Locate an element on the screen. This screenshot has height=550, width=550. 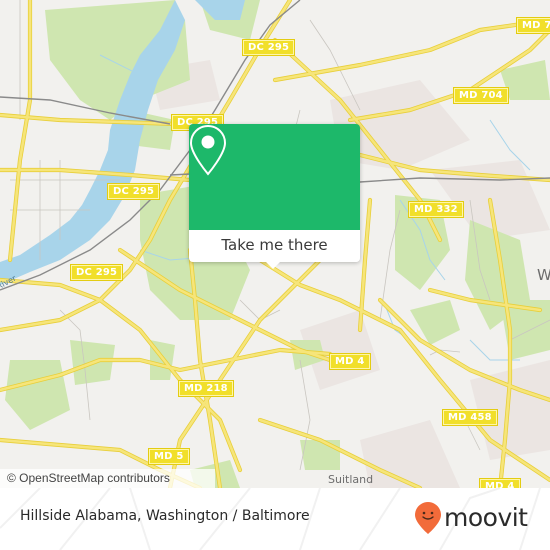
map-attribution: © OpenStreetMap contributors is located at coordinates (107, 478).